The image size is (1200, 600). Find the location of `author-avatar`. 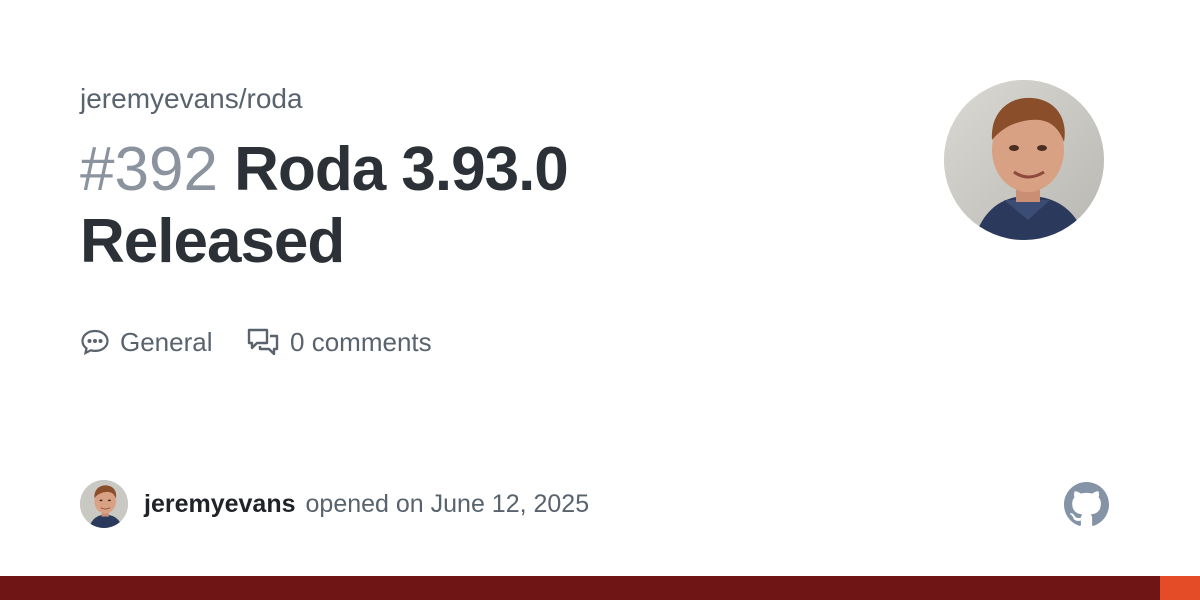

author-avatar is located at coordinates (104, 504).